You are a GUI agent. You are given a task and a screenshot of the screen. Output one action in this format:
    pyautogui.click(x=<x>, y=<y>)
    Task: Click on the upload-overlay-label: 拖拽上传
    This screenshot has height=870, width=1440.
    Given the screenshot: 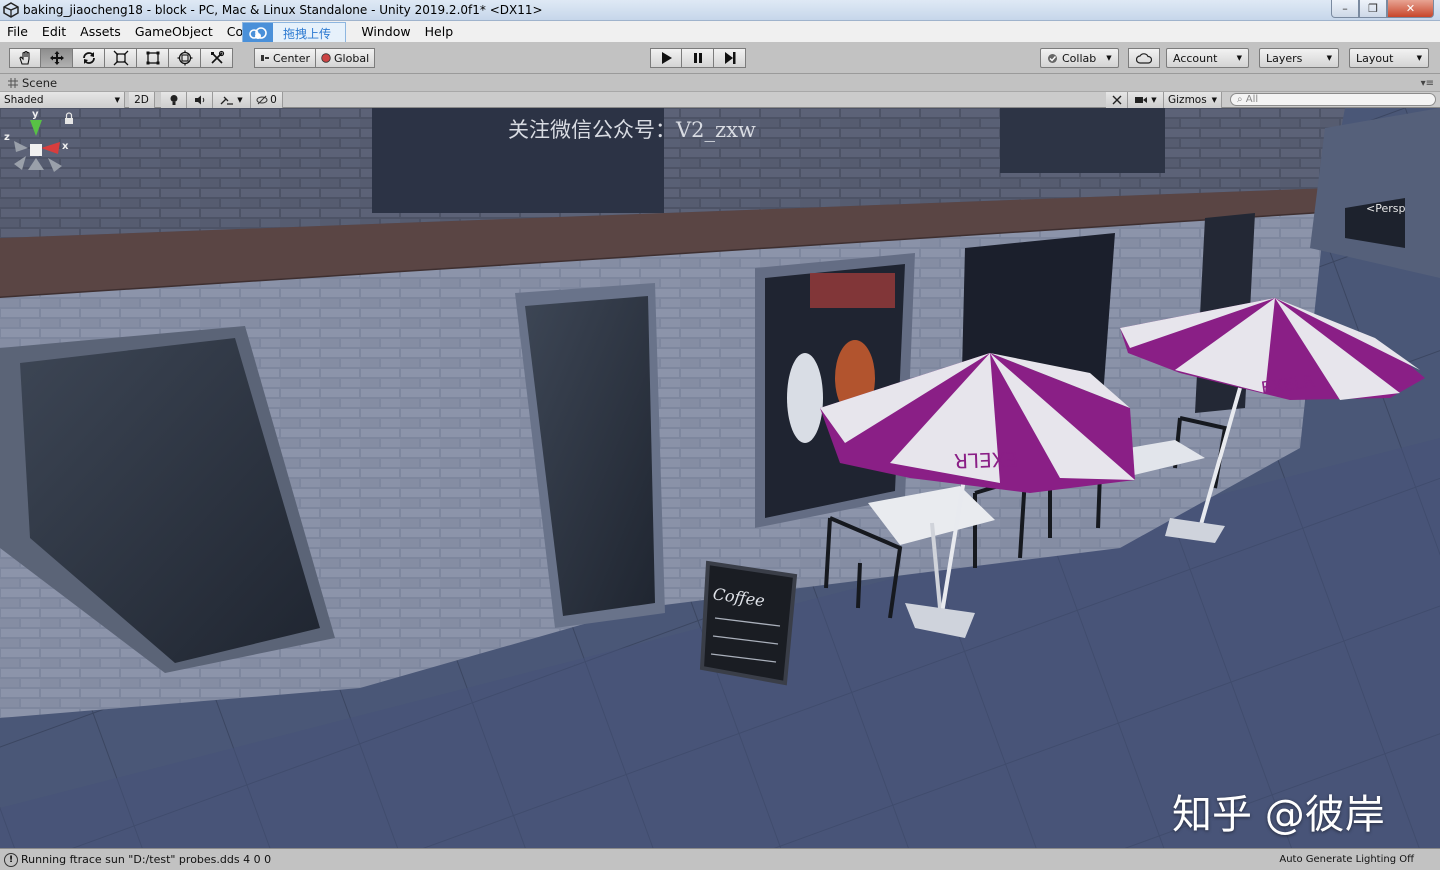 What is the action you would take?
    pyautogui.click(x=307, y=33)
    